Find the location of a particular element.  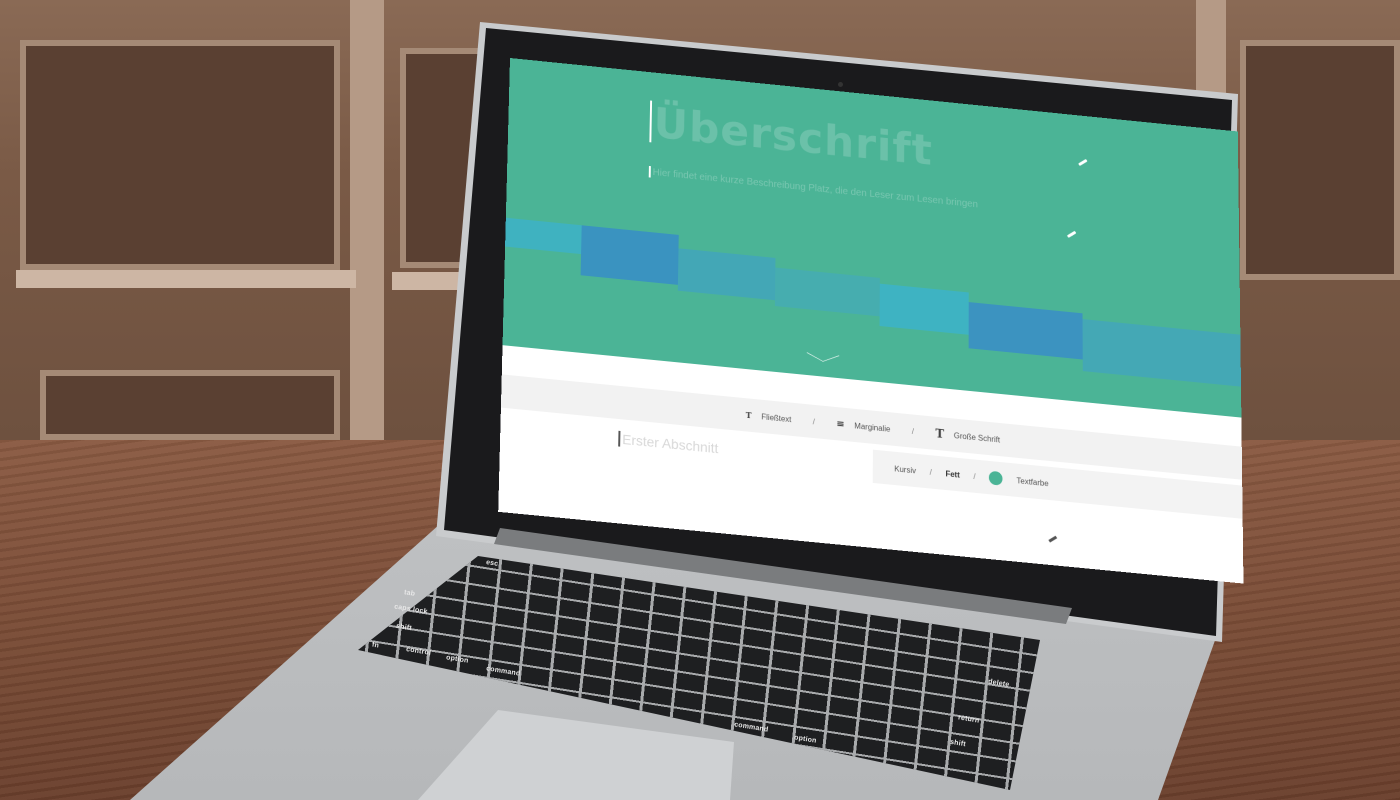

text-color-swatch is located at coordinates (996, 478).